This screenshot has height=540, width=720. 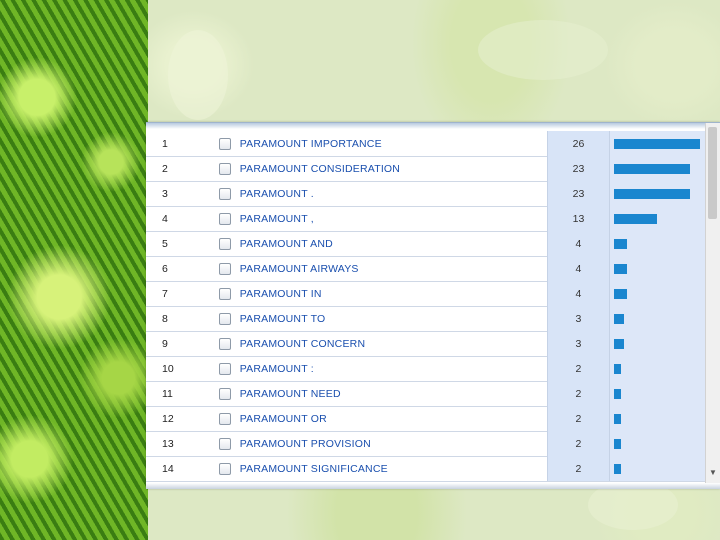 I want to click on rank-number: 5, so click(x=165, y=243).